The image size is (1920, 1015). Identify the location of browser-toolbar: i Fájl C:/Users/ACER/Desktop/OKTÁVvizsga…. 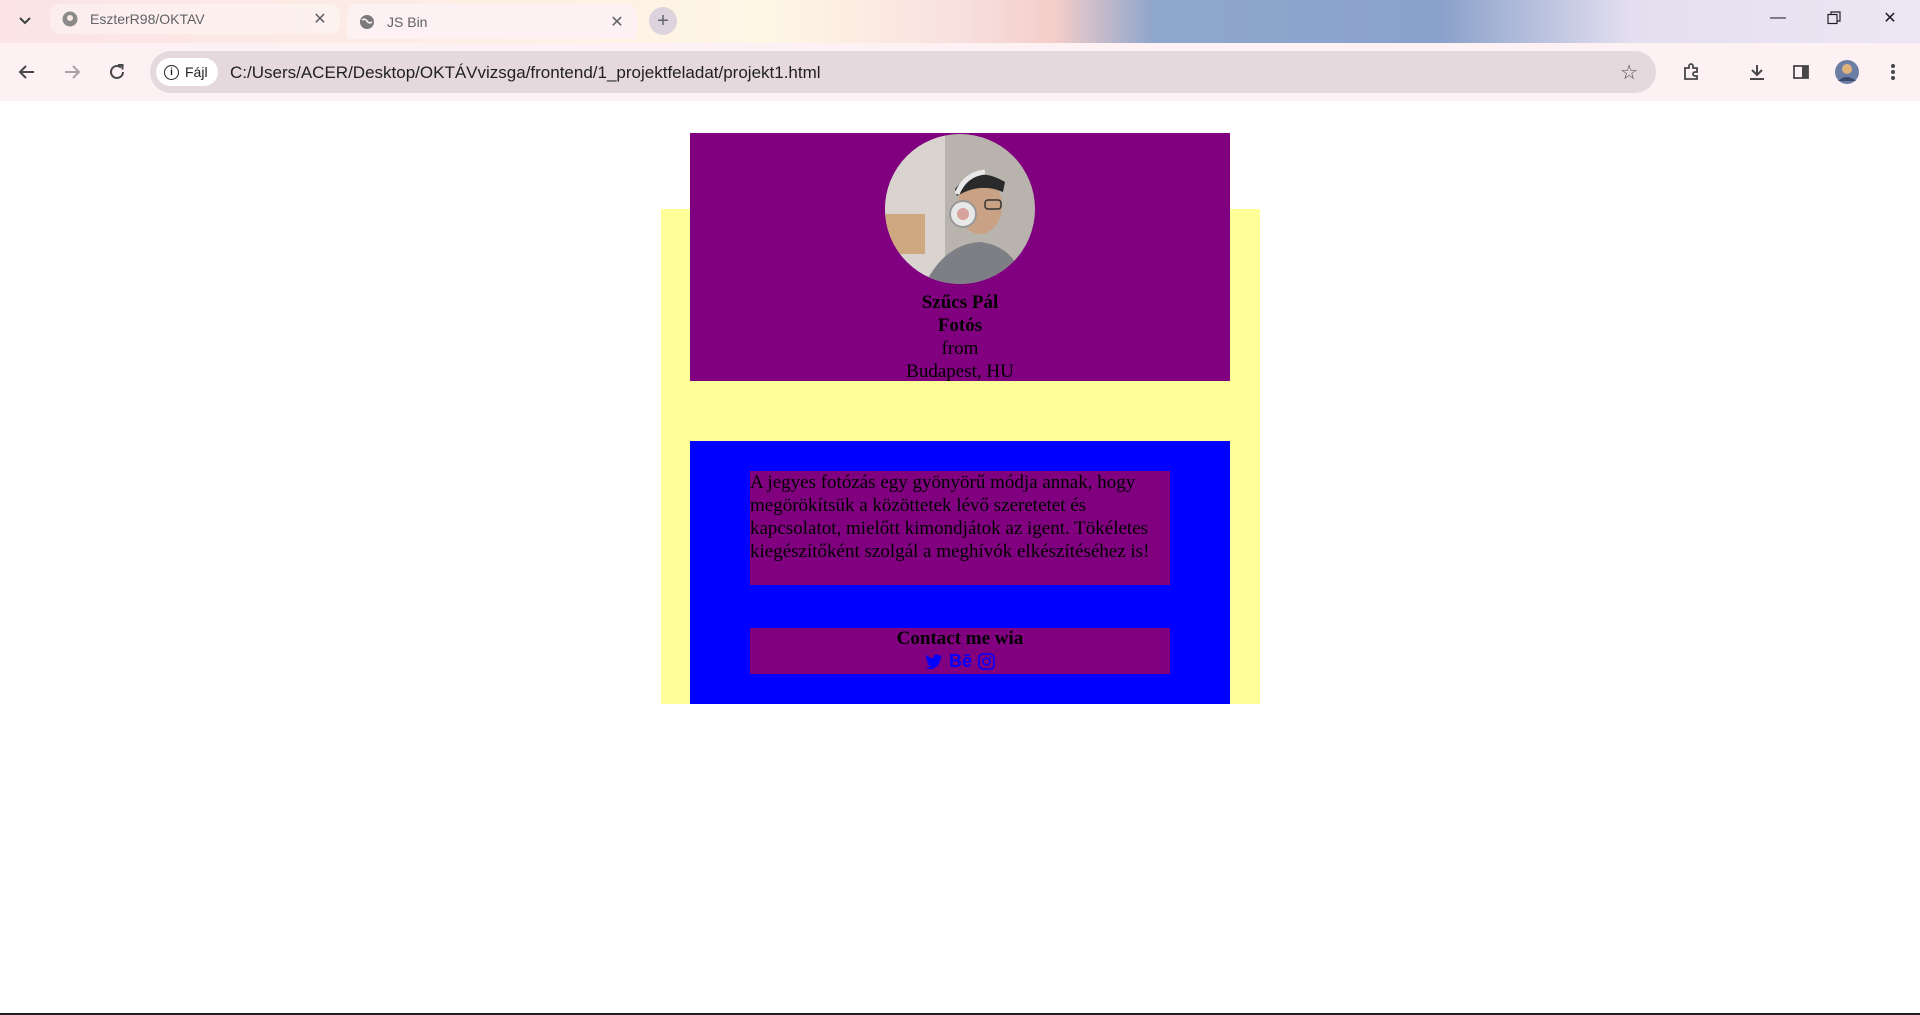
(960, 72).